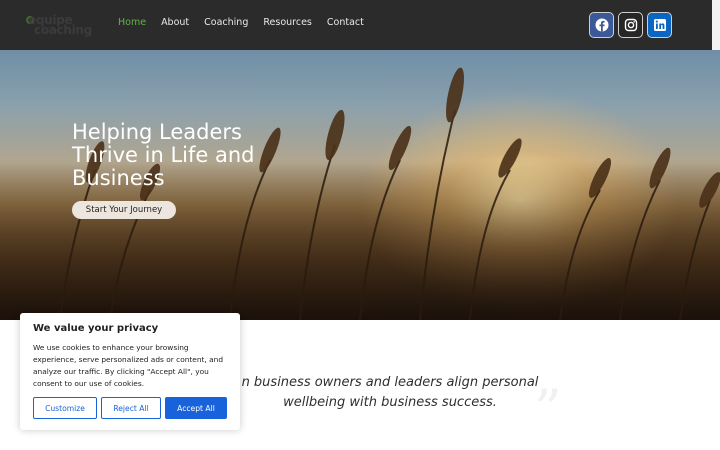  I want to click on logo-text-line2: coaching, so click(63, 30).